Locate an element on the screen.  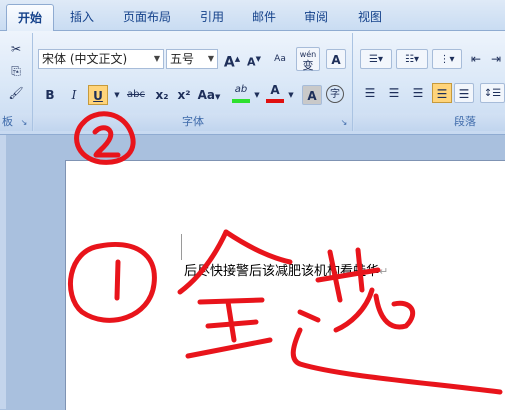
annotation-xuan-side is located at coordinates (360, 270).